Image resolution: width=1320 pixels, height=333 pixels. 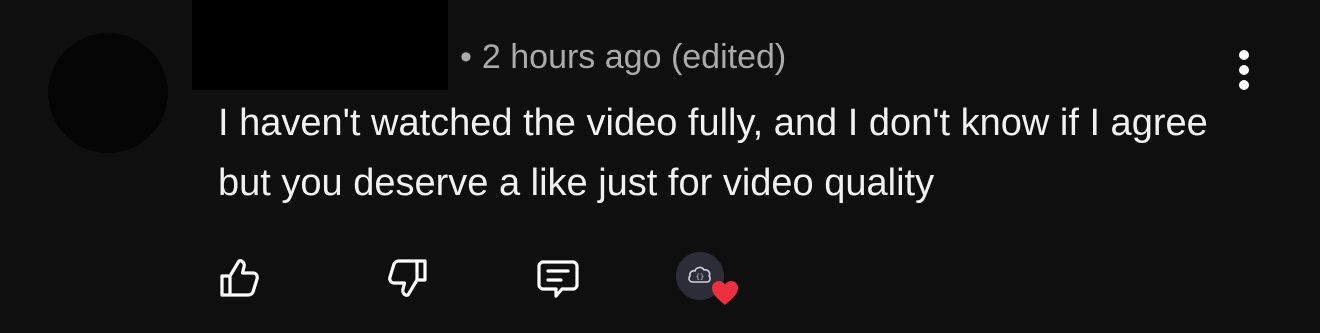 I want to click on thumbs-up-icon, so click(x=239, y=278).